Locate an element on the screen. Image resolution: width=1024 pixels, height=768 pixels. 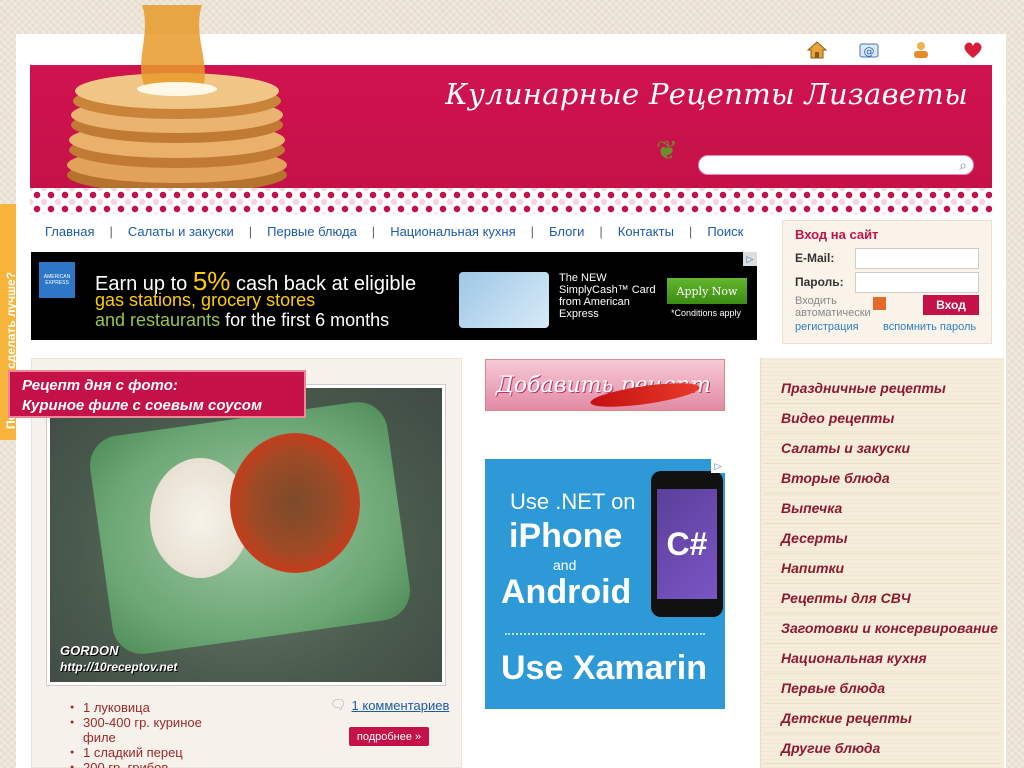
comments-link: 1 комментариев is located at coordinates (401, 705).